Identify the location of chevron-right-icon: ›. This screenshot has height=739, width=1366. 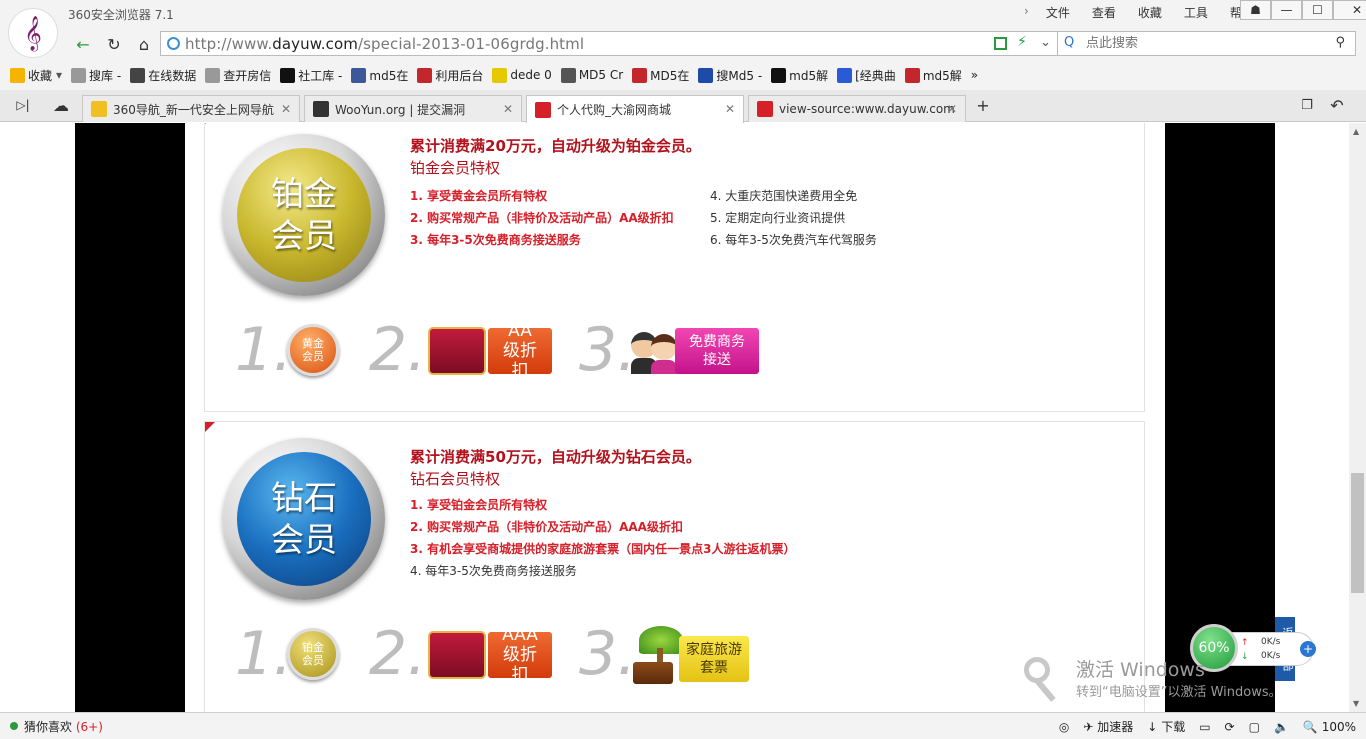
(1026, 12).